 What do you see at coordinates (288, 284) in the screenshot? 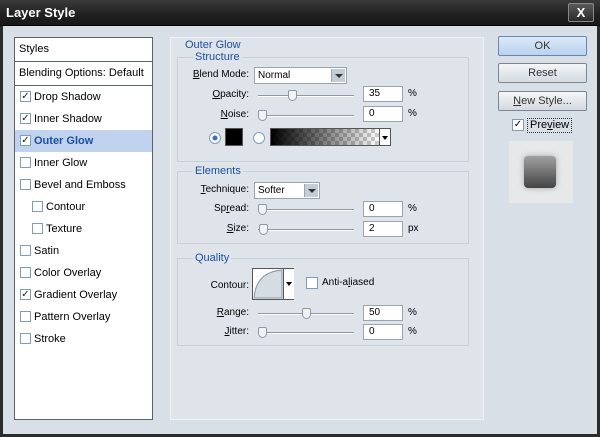
I see `contour-dropdown` at bounding box center [288, 284].